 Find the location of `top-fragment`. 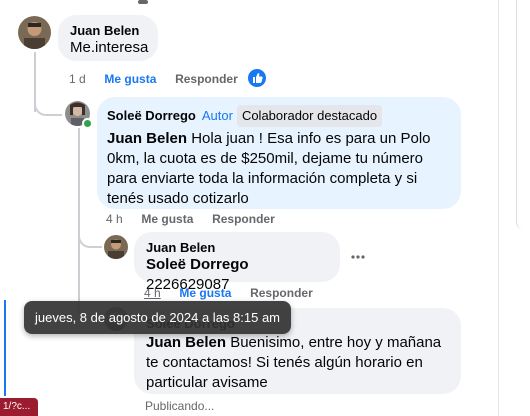

top-fragment is located at coordinates (143, 2).